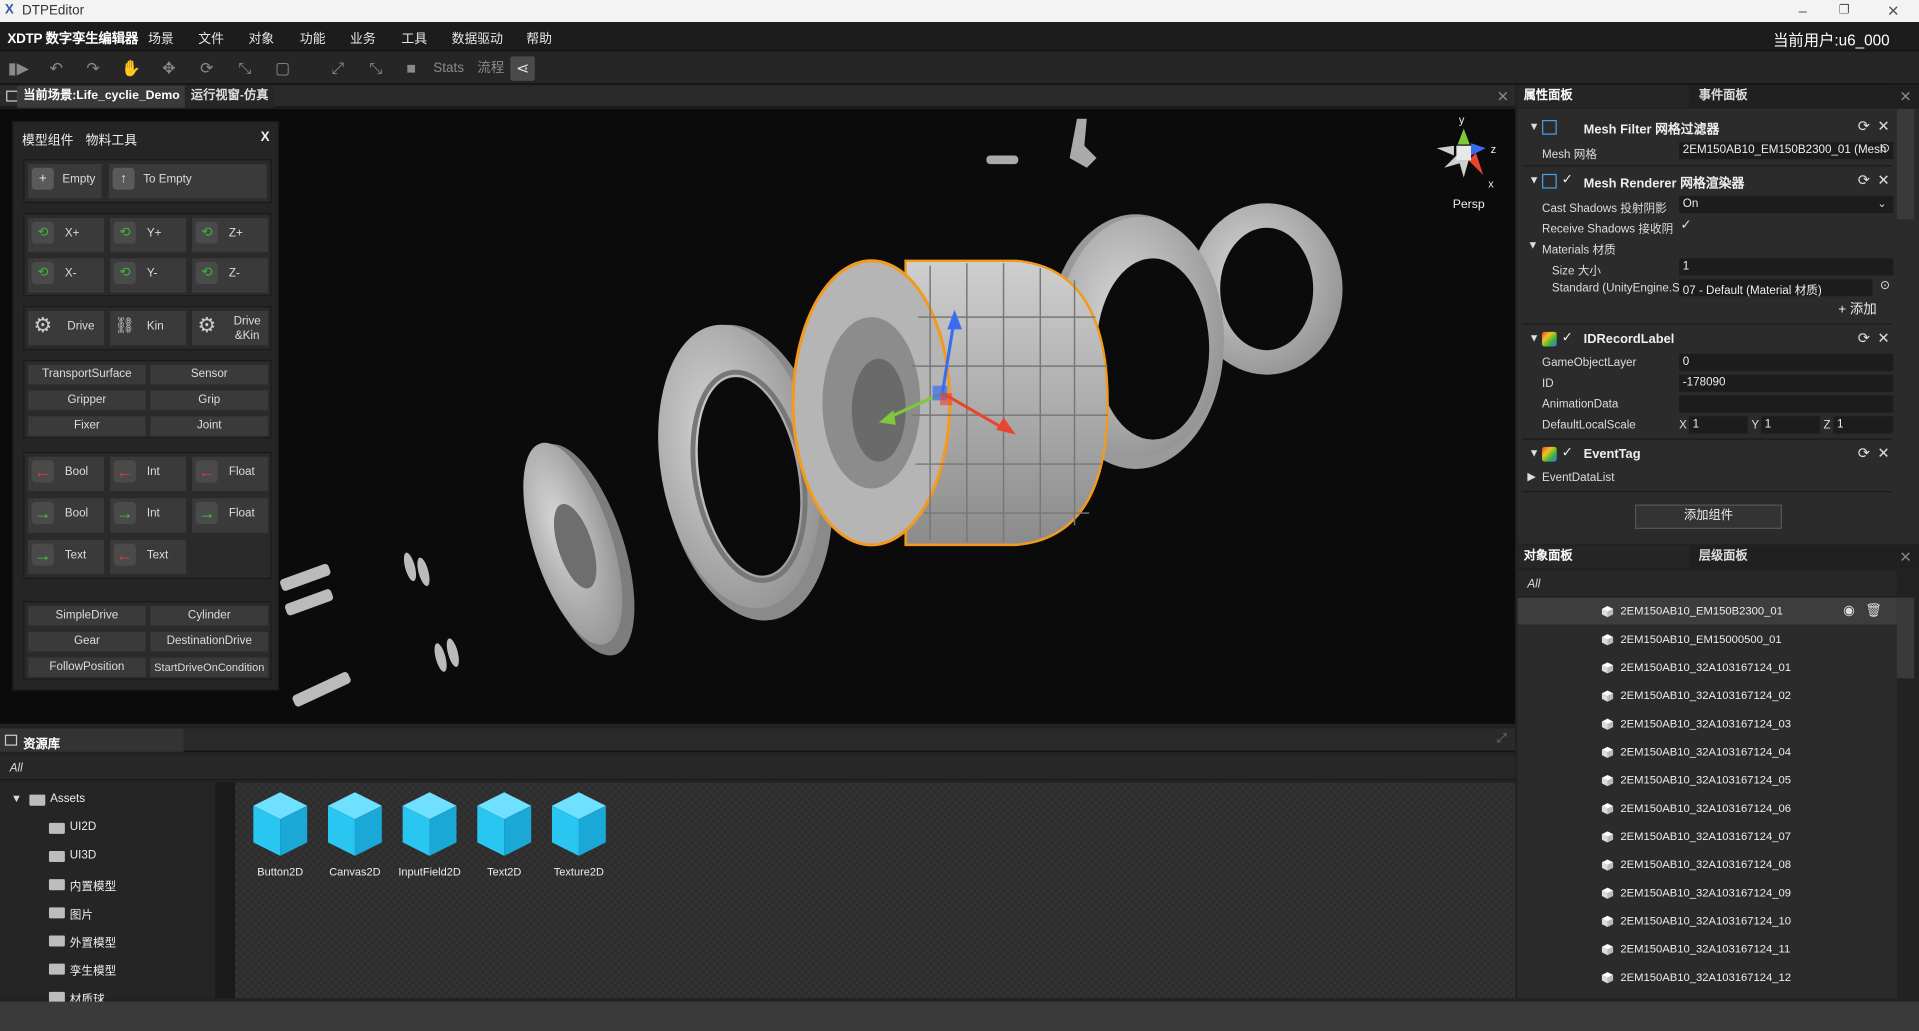  Describe the element at coordinates (282, 68) in the screenshot. I see `rect-tool-icon: ▢` at that location.